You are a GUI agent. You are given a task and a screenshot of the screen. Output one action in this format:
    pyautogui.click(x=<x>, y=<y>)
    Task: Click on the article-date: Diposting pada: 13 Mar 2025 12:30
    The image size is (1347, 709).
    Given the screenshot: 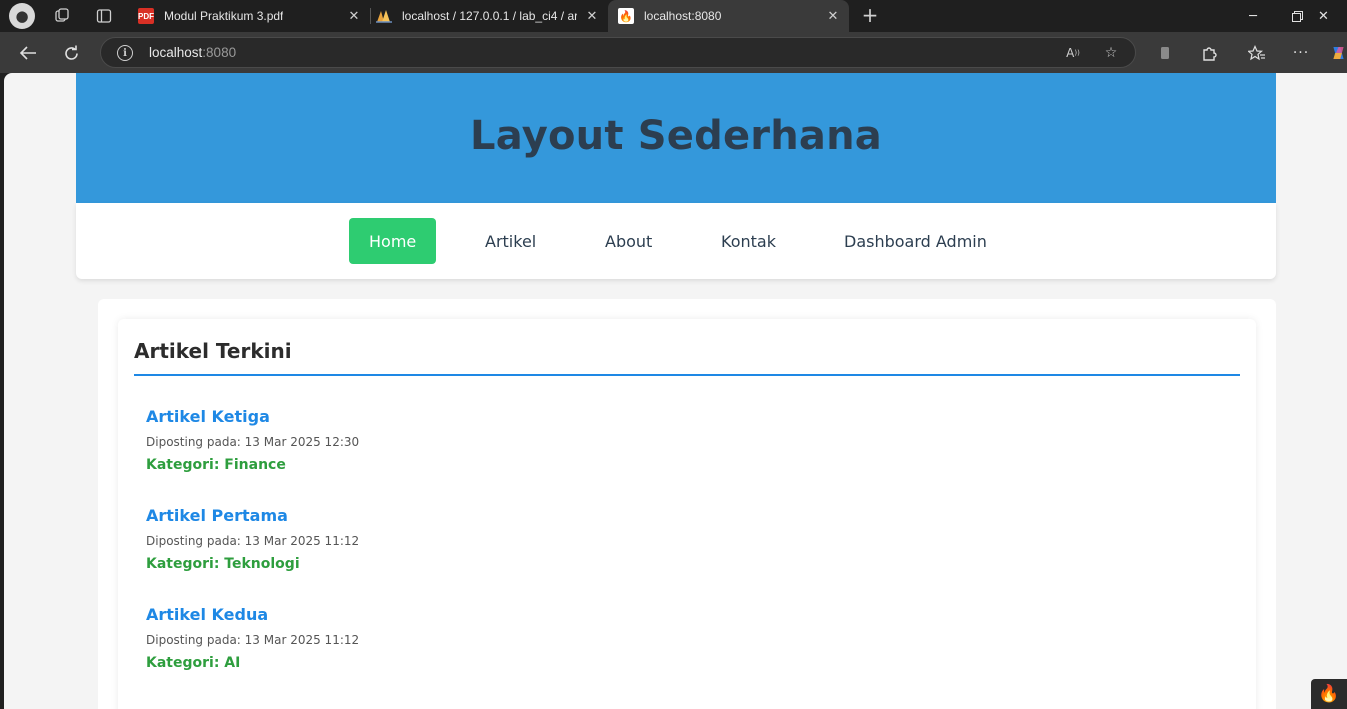 What is the action you would take?
    pyautogui.click(x=253, y=442)
    